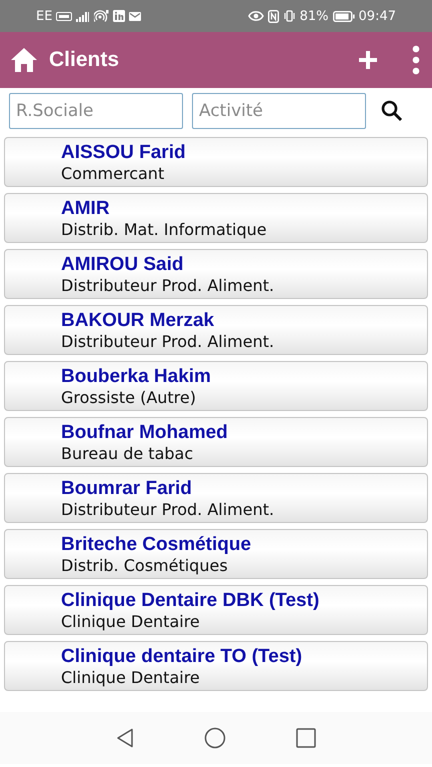  I want to click on client-name: Clinique Dentaire DBK (Test), so click(190, 600).